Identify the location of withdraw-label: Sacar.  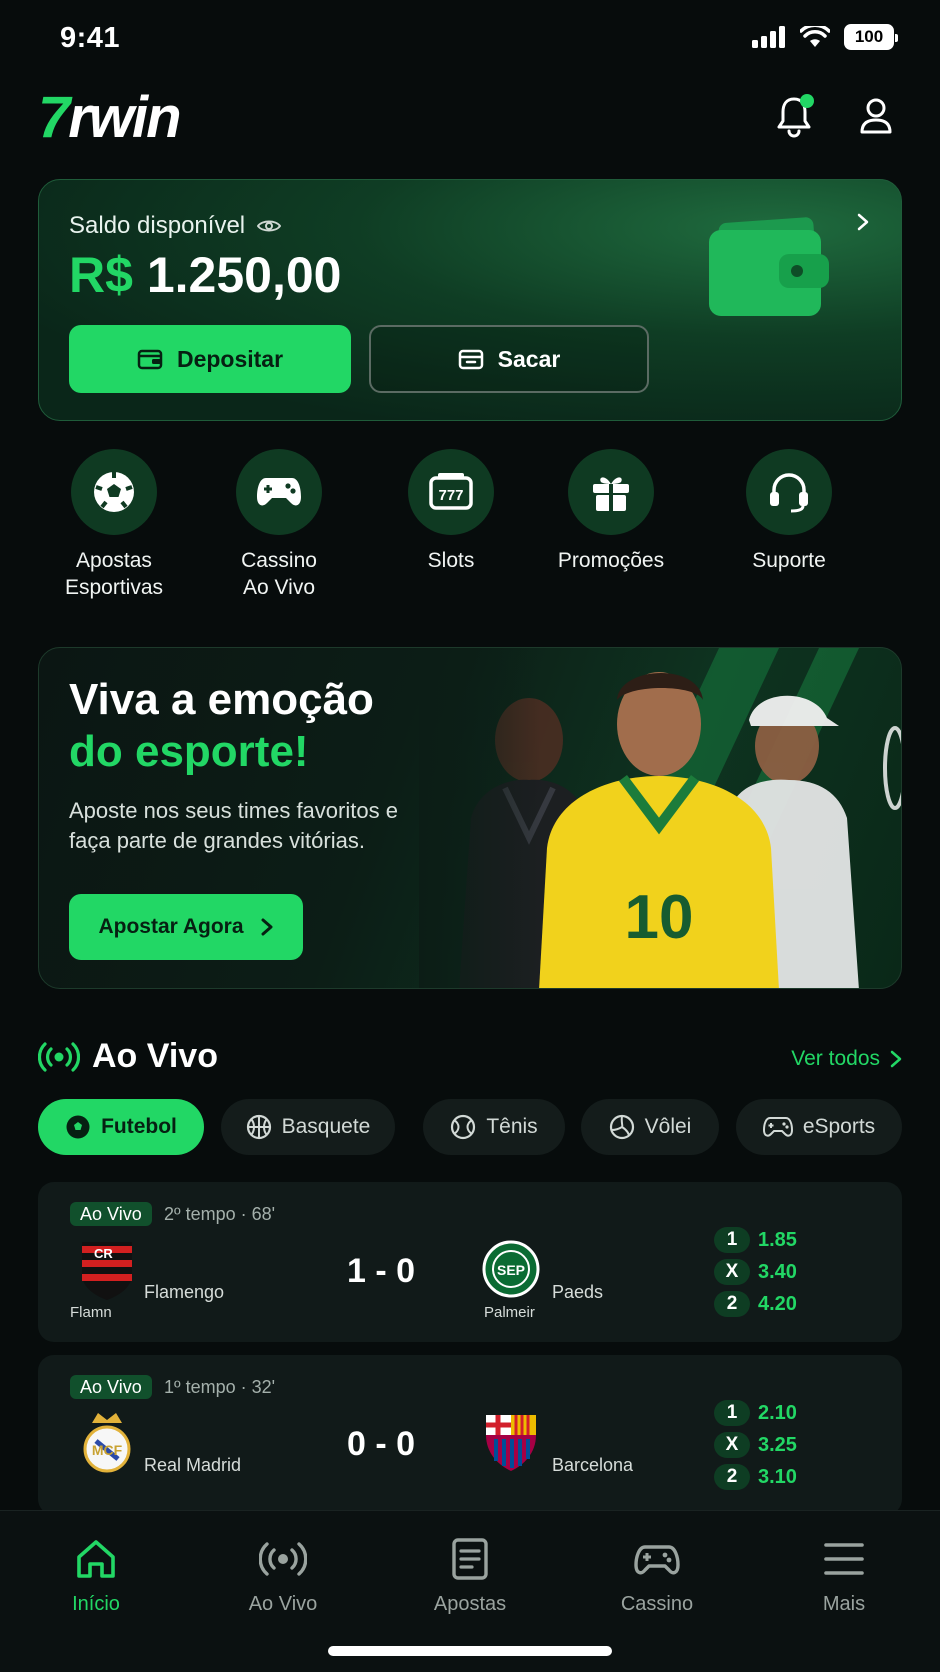
(529, 358).